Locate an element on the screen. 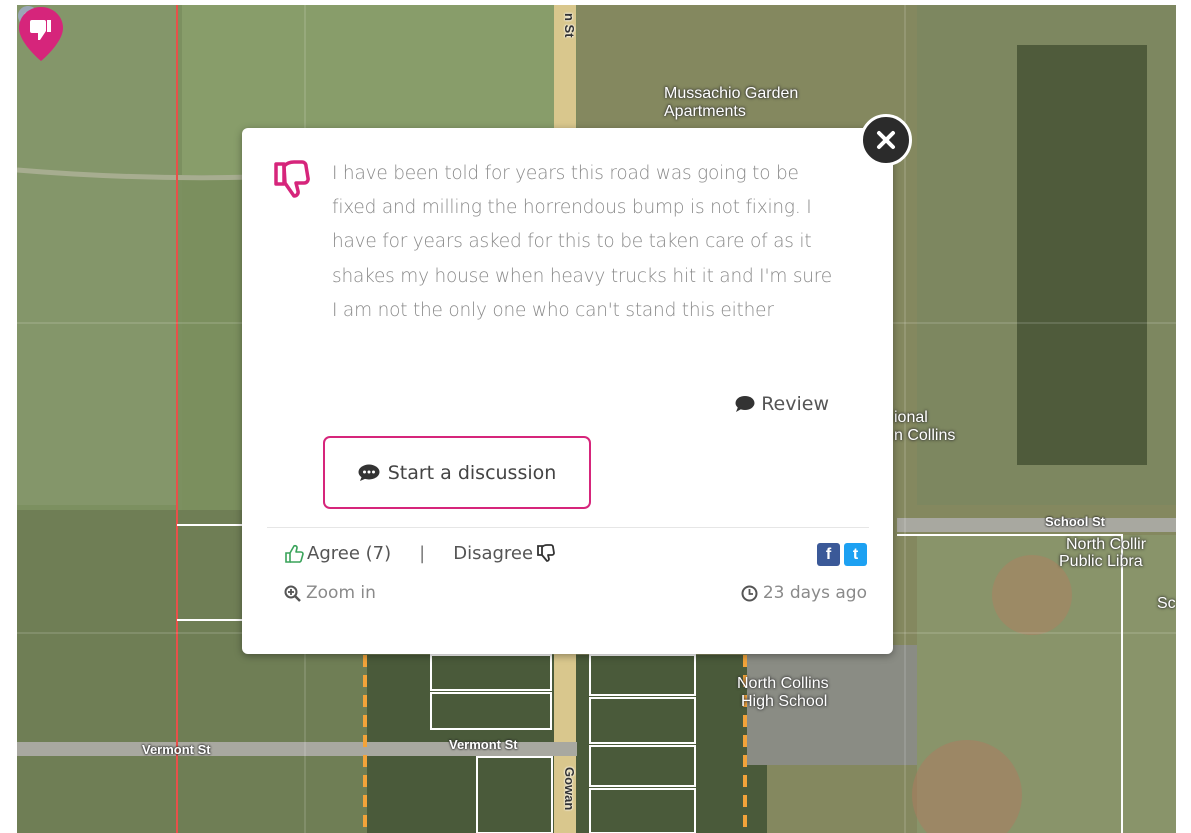  review-label: Review is located at coordinates (795, 404).